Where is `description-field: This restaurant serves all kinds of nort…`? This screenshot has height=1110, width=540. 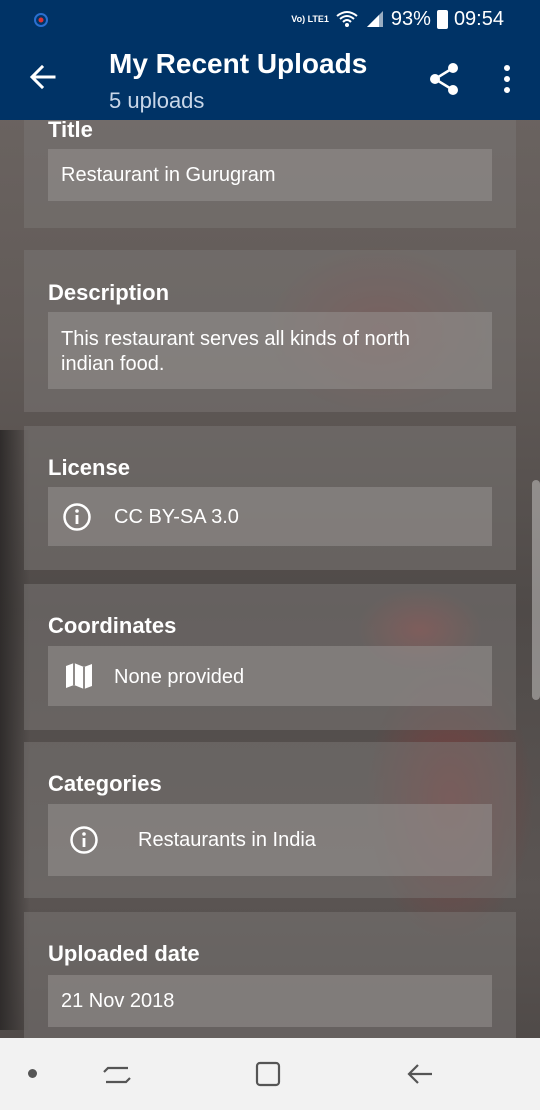 description-field: This restaurant serves all kinds of nort… is located at coordinates (270, 350).